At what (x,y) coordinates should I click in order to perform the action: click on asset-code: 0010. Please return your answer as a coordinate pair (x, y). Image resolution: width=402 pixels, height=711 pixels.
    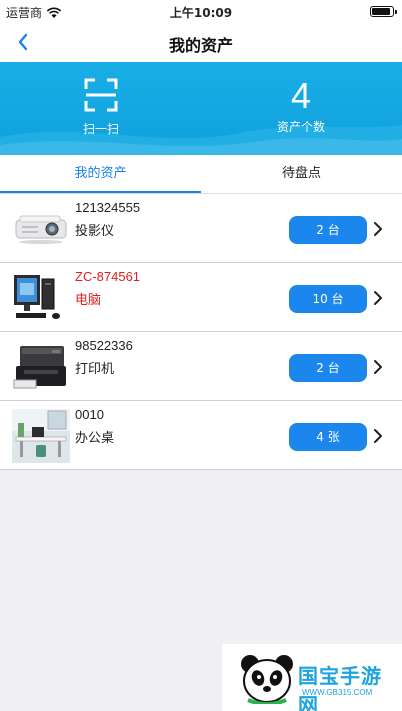
    Looking at the image, I should click on (89, 414).